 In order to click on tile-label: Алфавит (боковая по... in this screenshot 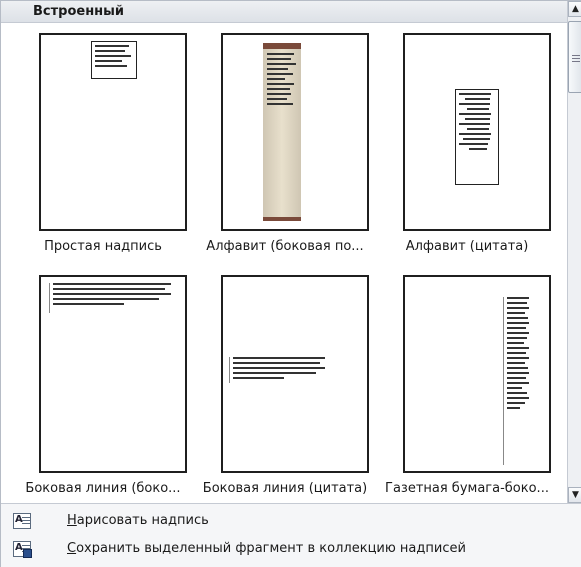, I will do `click(285, 246)`.